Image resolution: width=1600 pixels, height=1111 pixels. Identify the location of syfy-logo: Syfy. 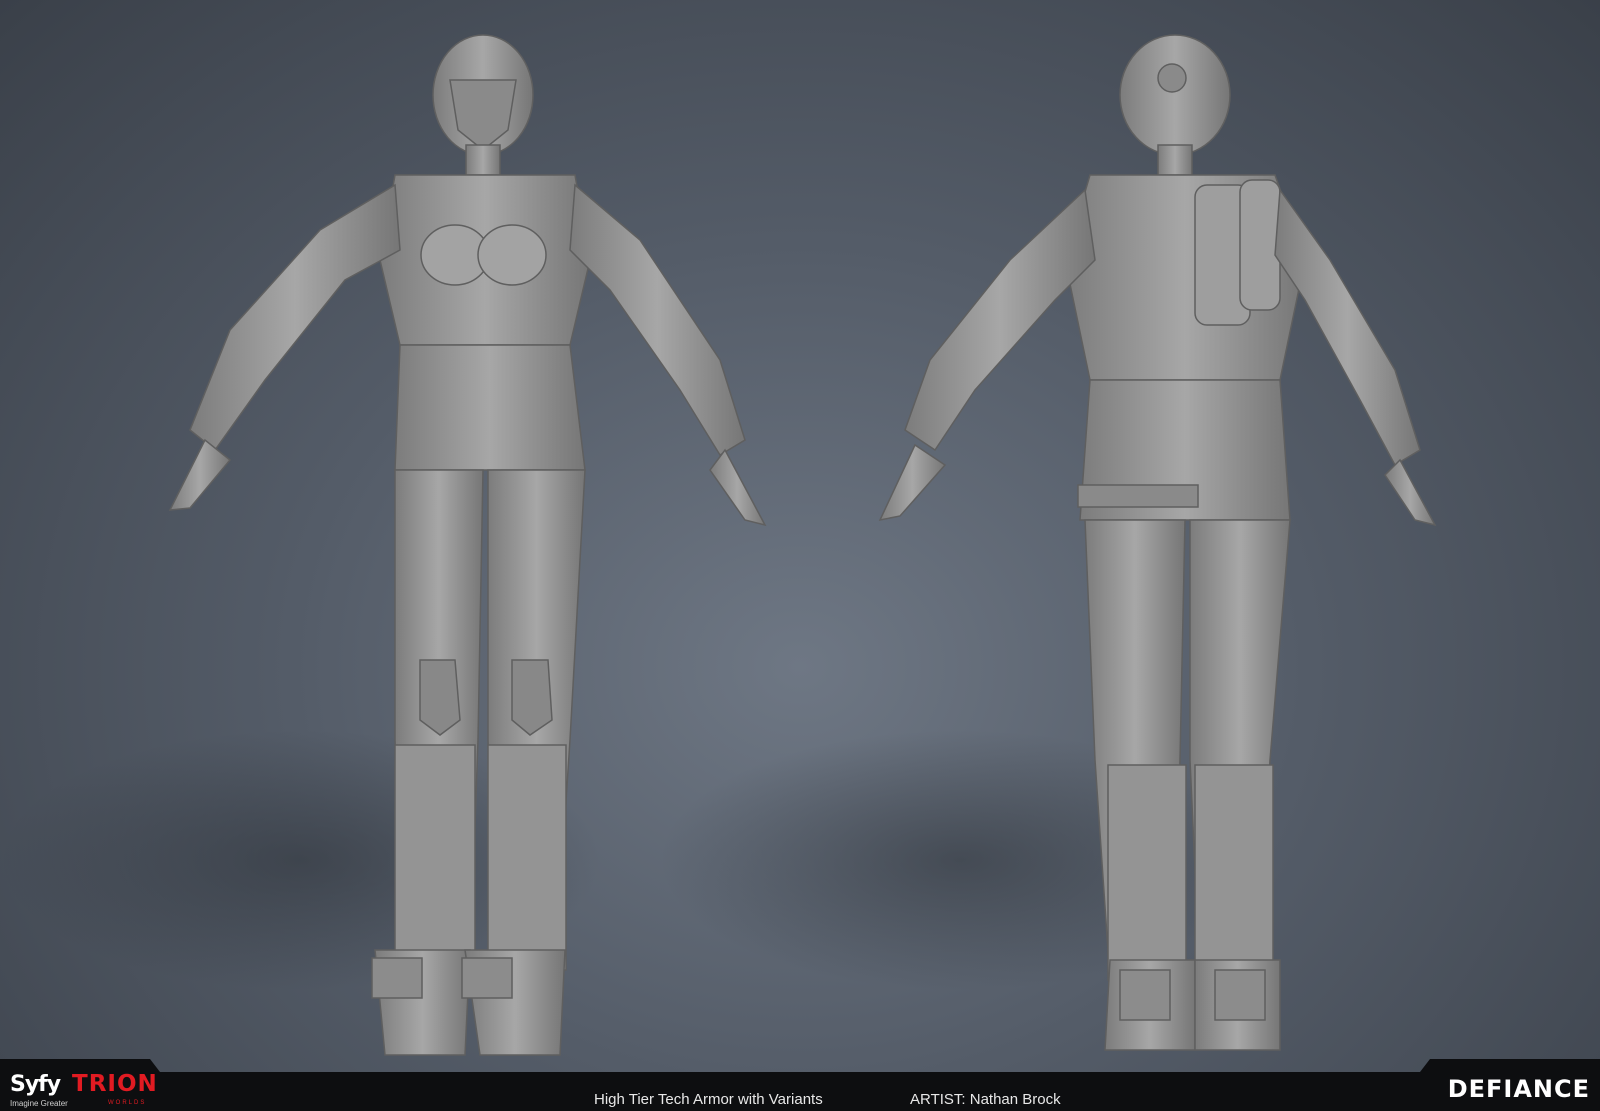
(35, 1084).